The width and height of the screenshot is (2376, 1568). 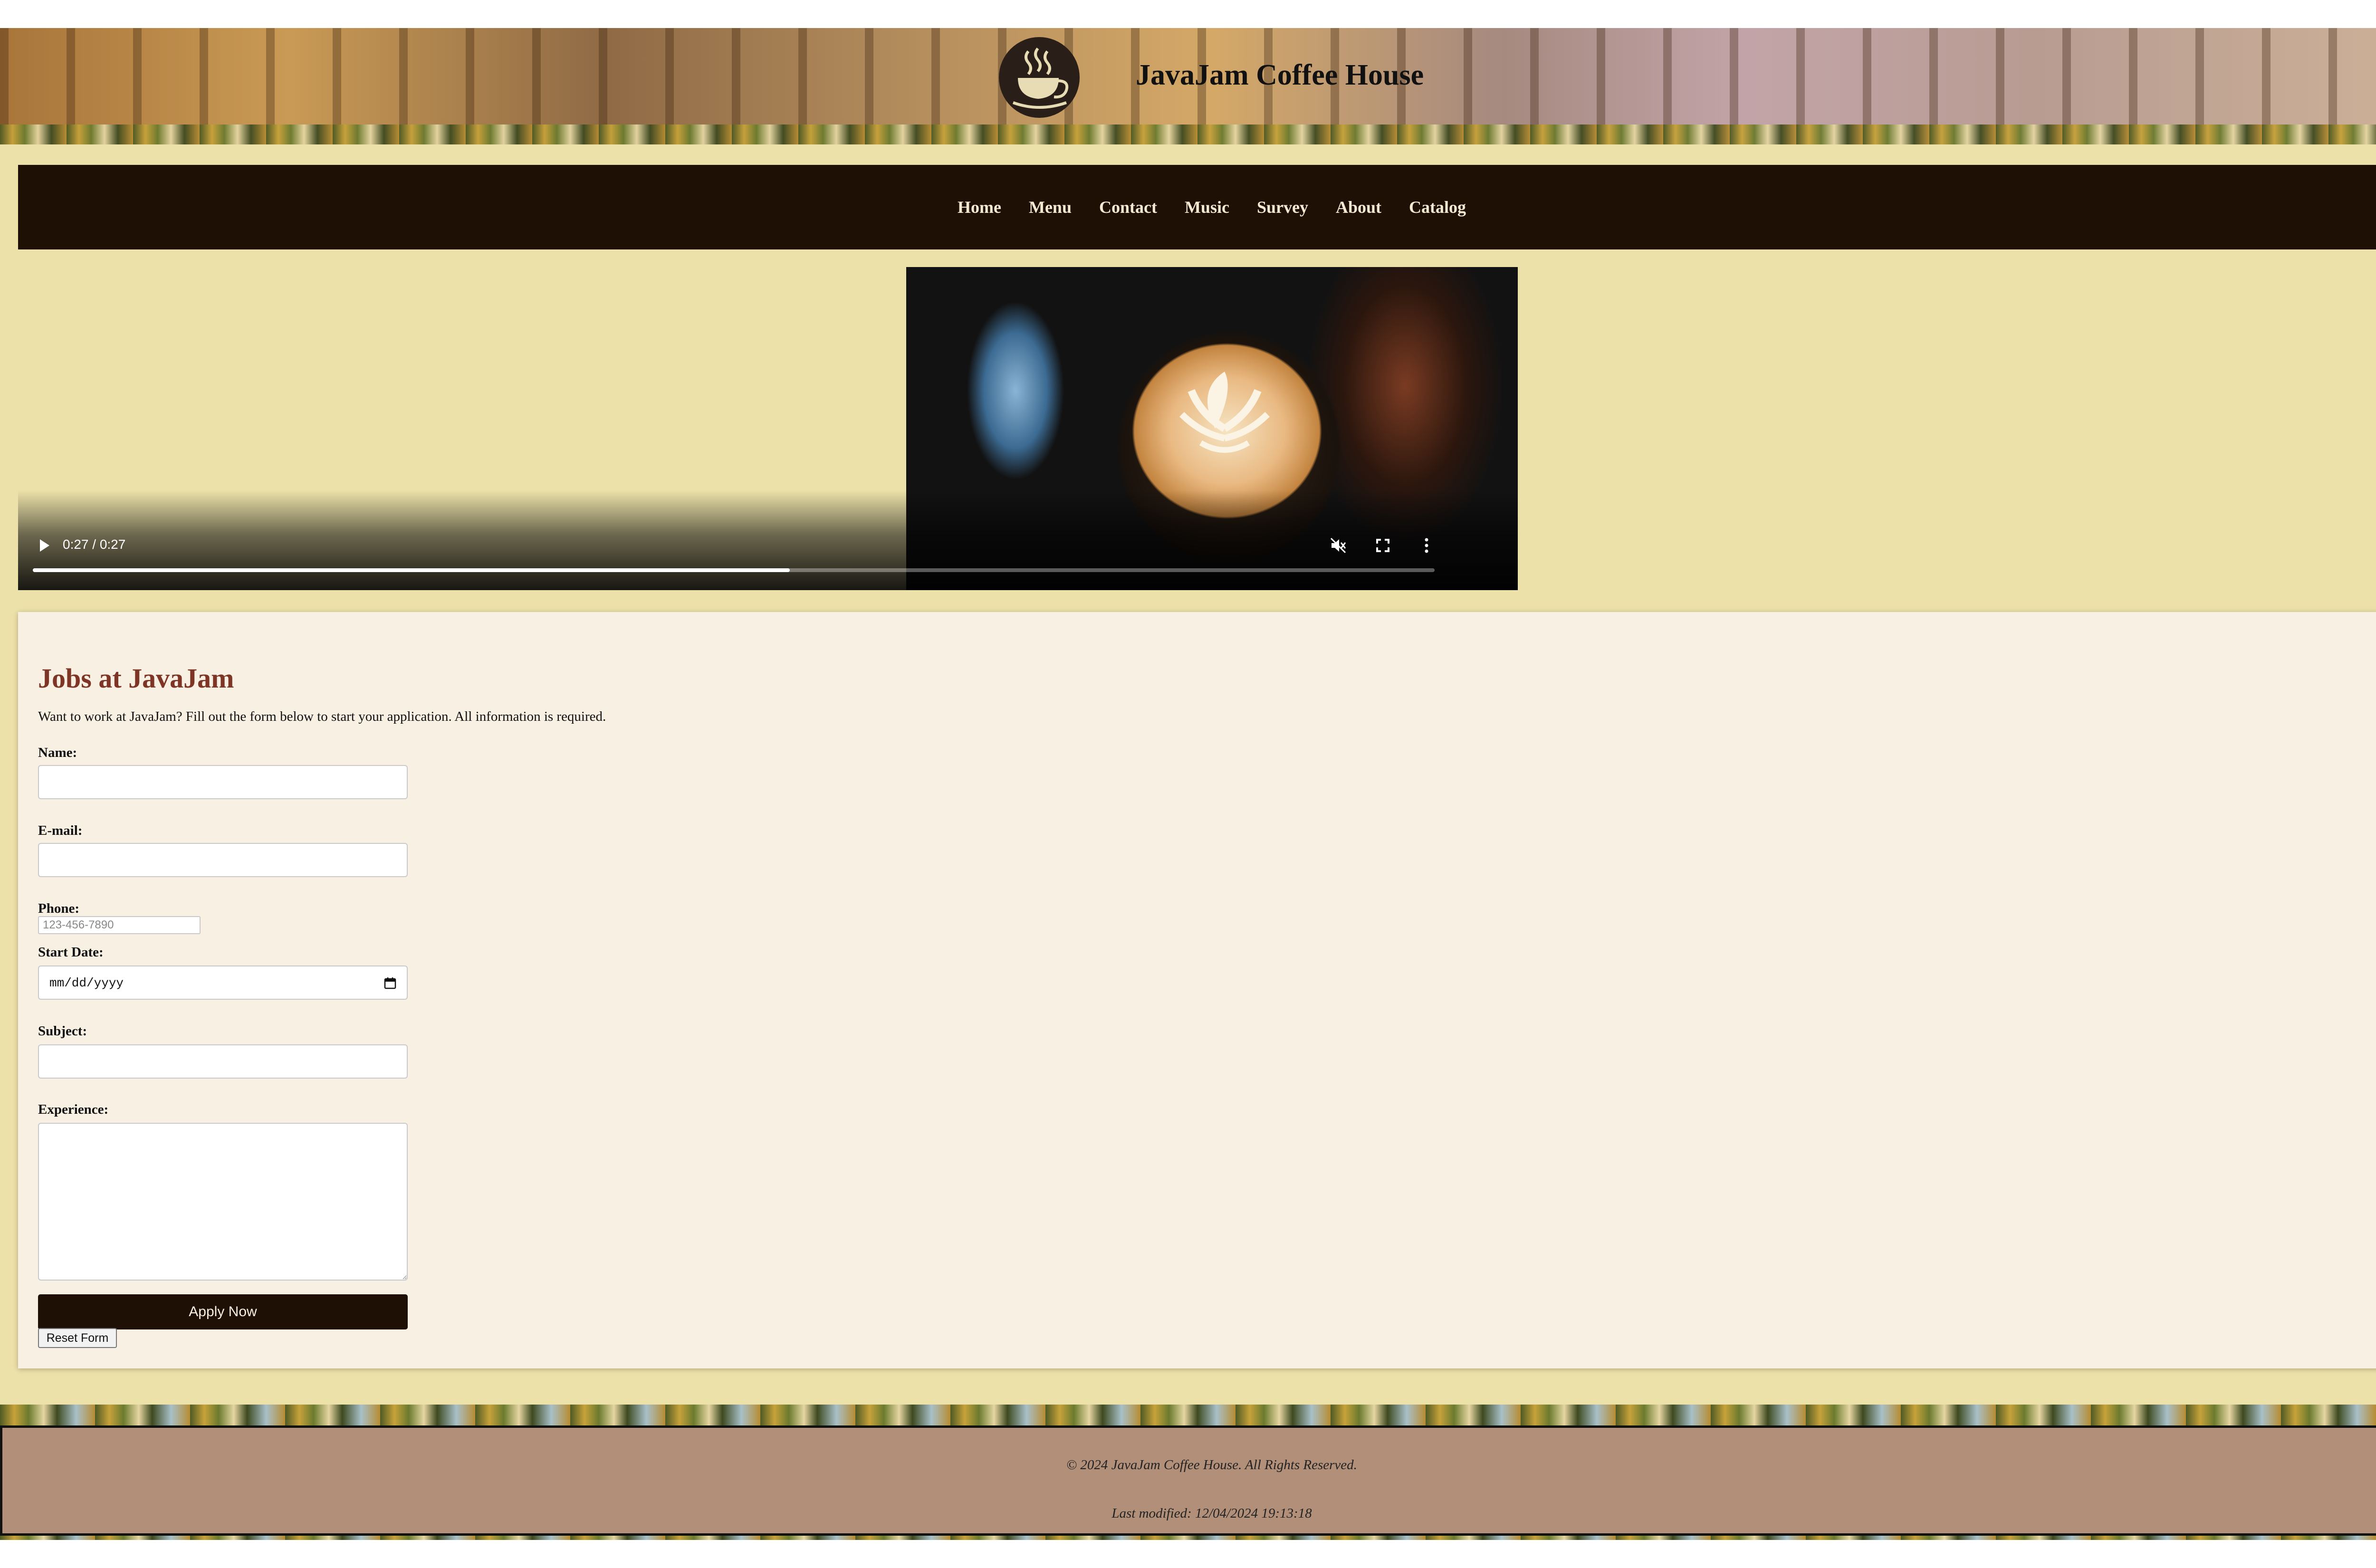 I want to click on video-progress-fill, so click(x=411, y=570).